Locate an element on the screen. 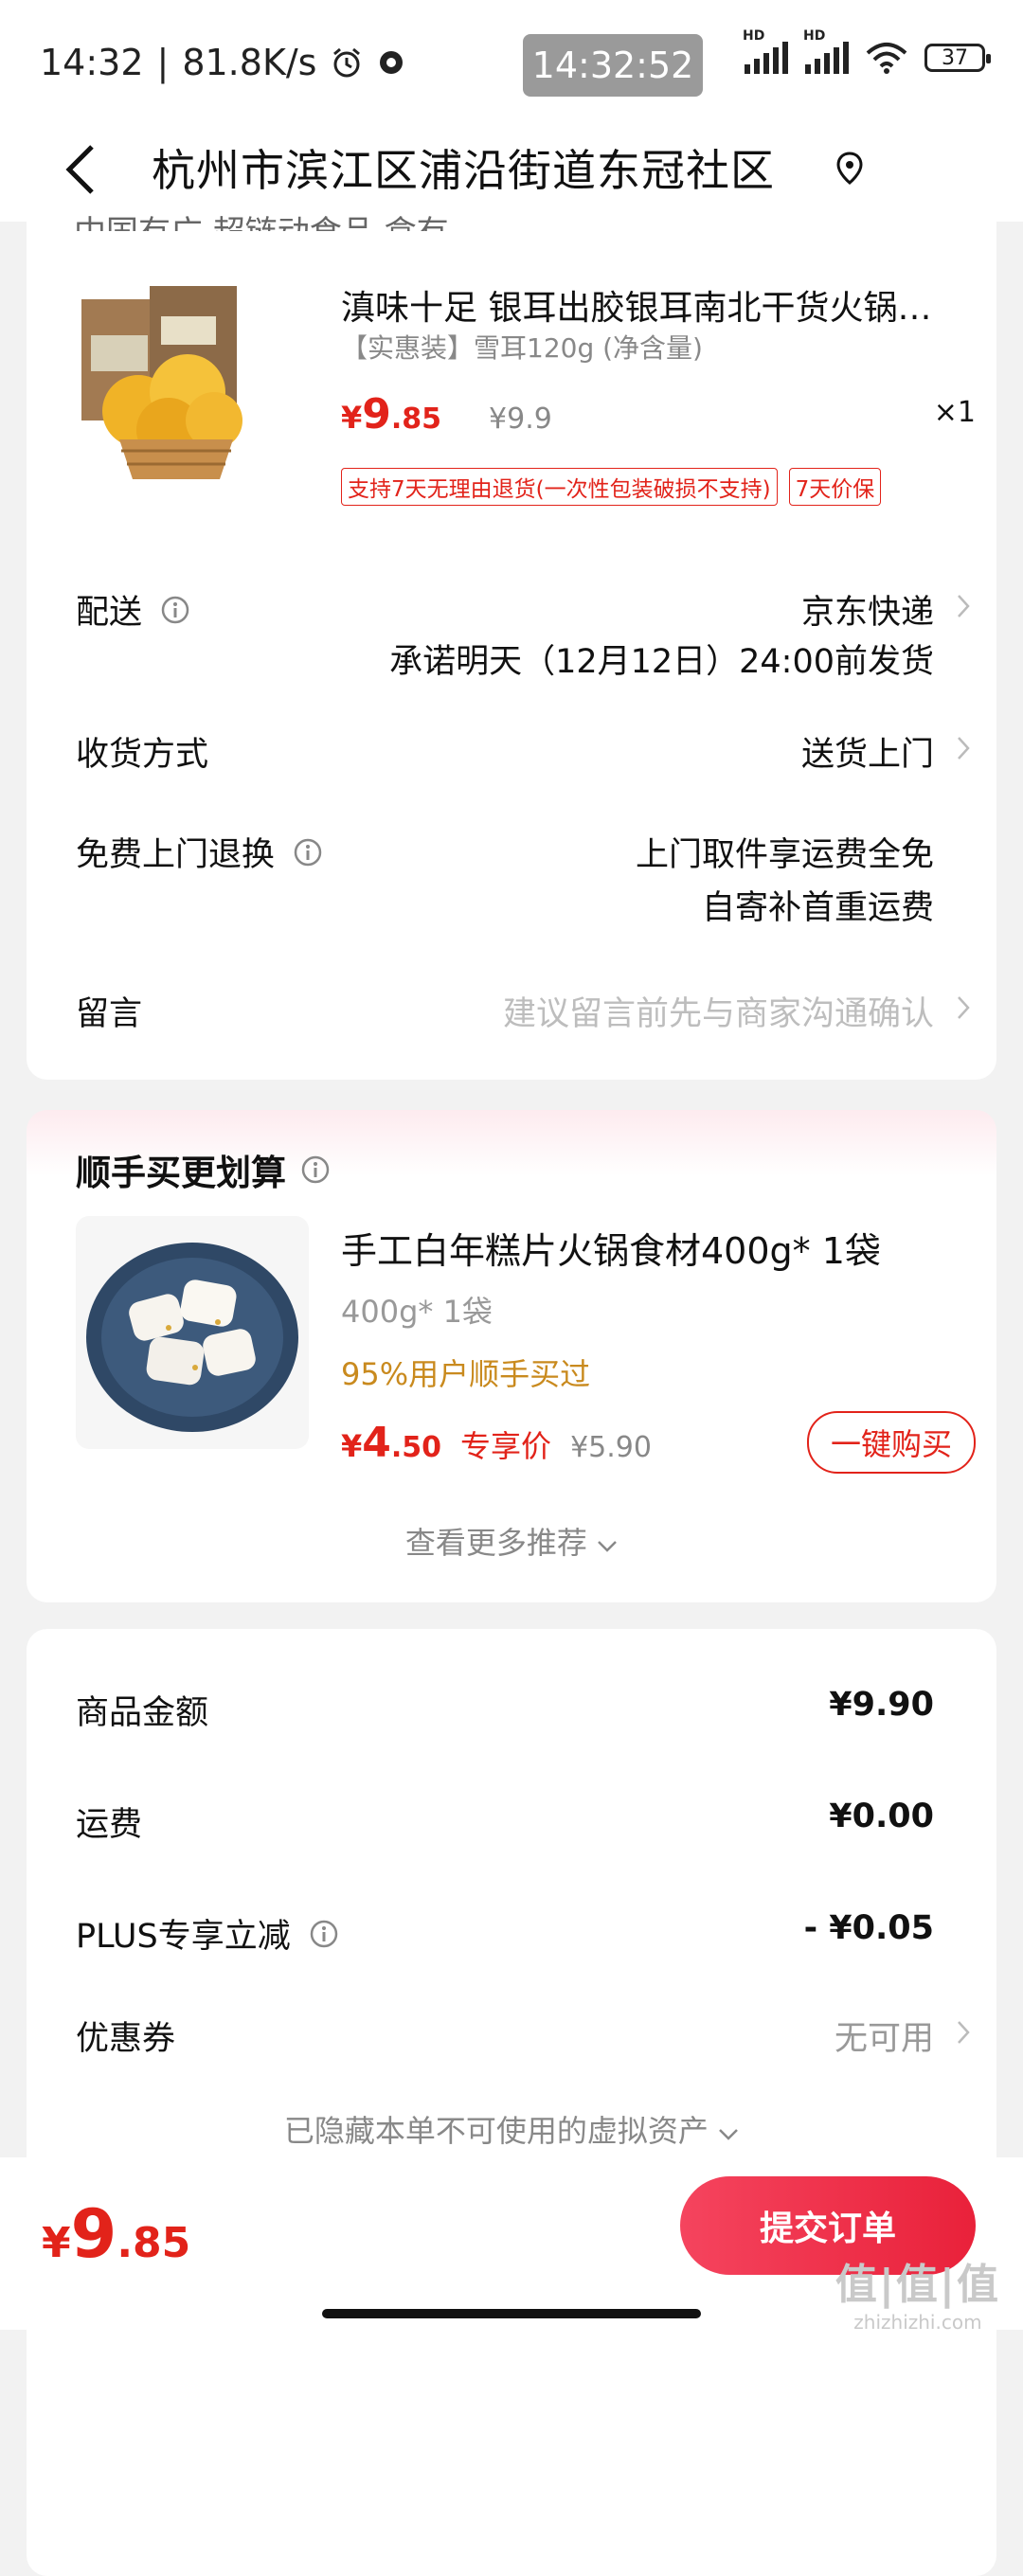 The image size is (1023, 2576). watermark-logo: 值|值|值 is located at coordinates (917, 2285).